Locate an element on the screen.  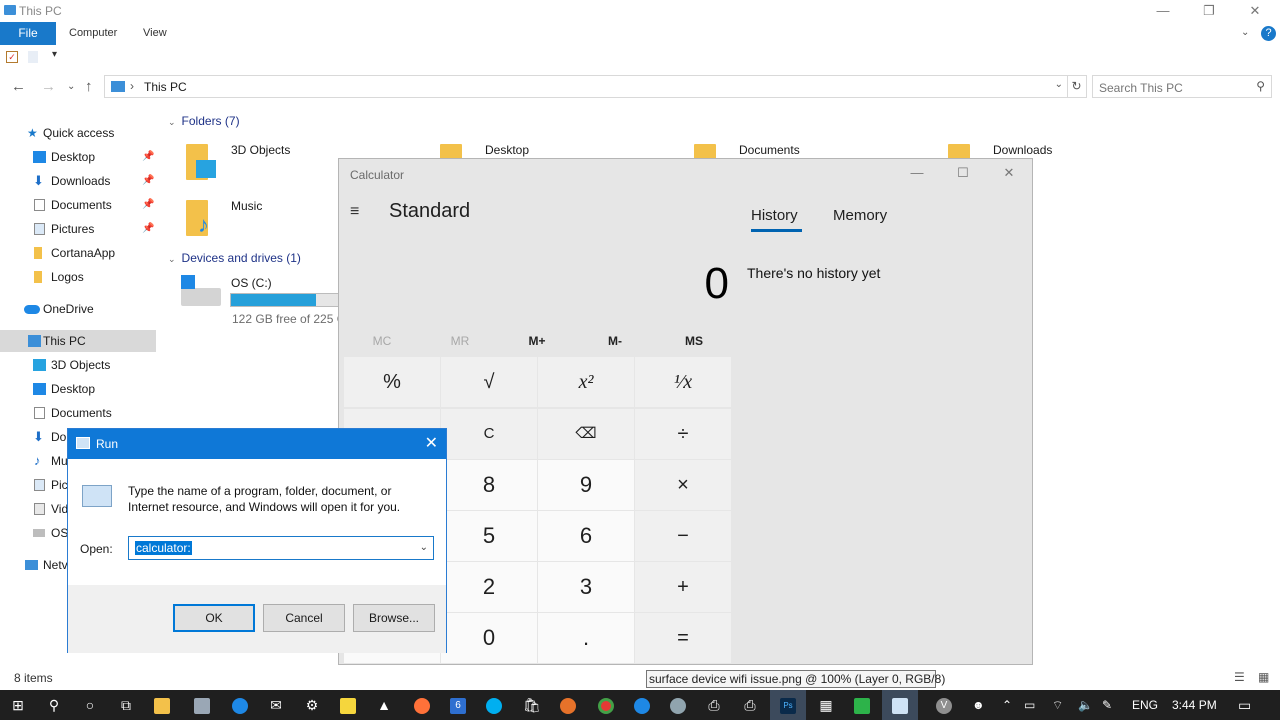
language-indicator: ENG is located at coordinates (1145, 705).